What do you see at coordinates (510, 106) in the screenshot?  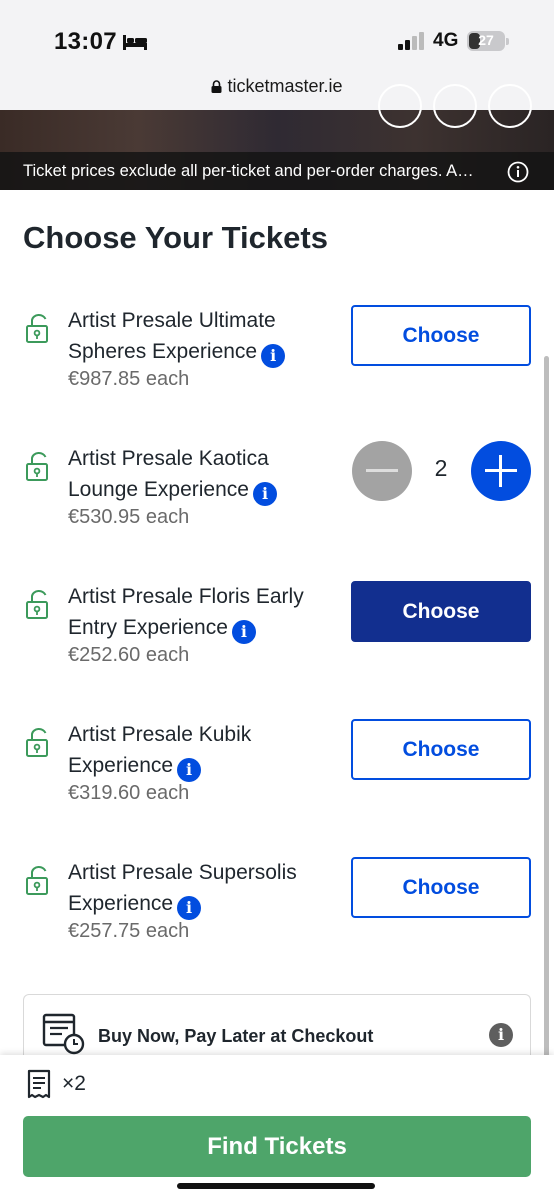 I see `seating-icon` at bounding box center [510, 106].